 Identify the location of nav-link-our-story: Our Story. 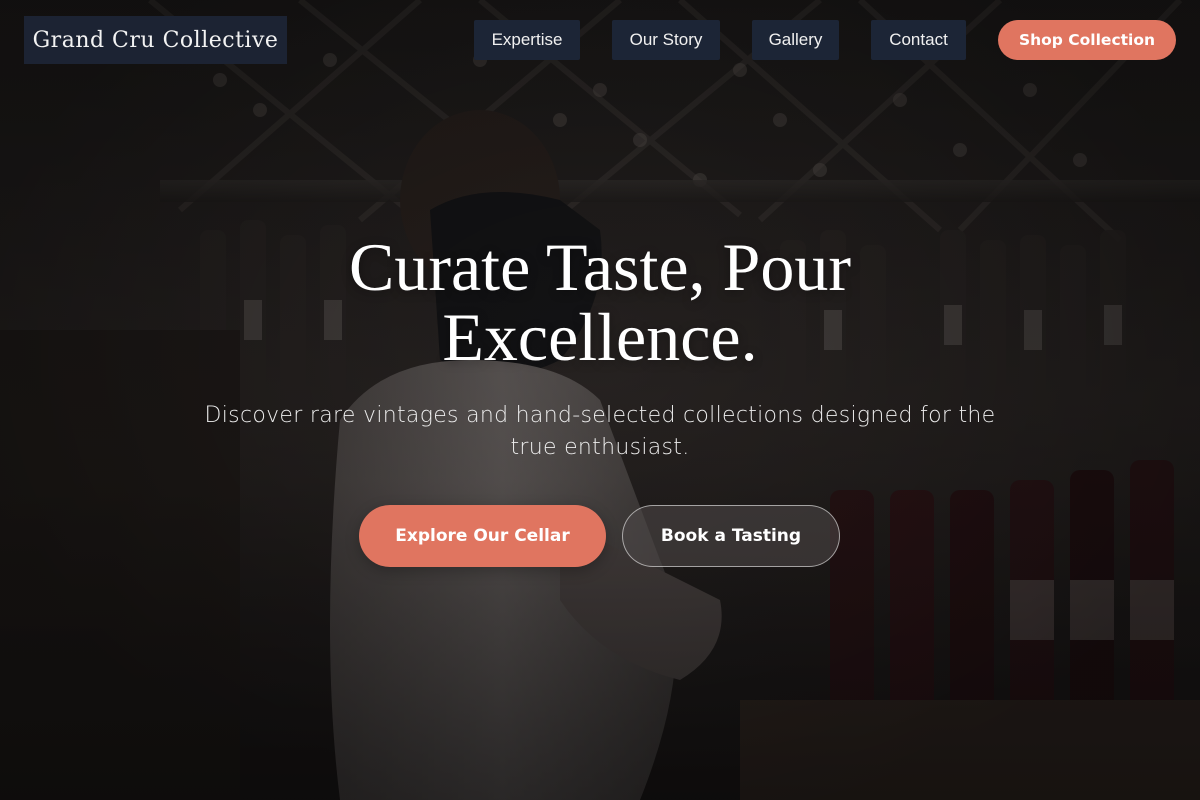
(666, 40).